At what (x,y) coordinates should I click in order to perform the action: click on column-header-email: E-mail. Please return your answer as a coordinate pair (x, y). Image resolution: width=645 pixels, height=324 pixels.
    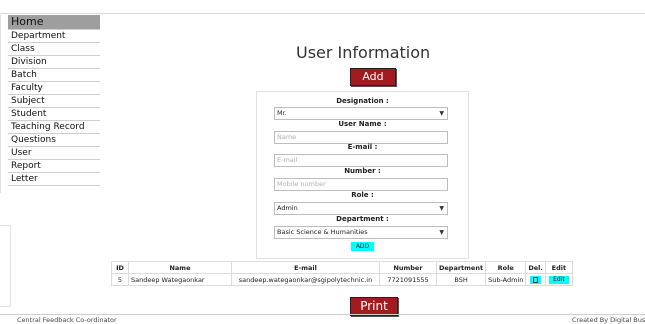
    Looking at the image, I should click on (305, 267).